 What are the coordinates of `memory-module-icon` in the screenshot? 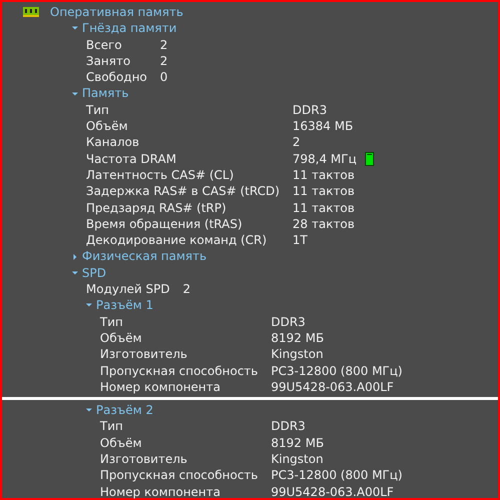 It's located at (31, 12).